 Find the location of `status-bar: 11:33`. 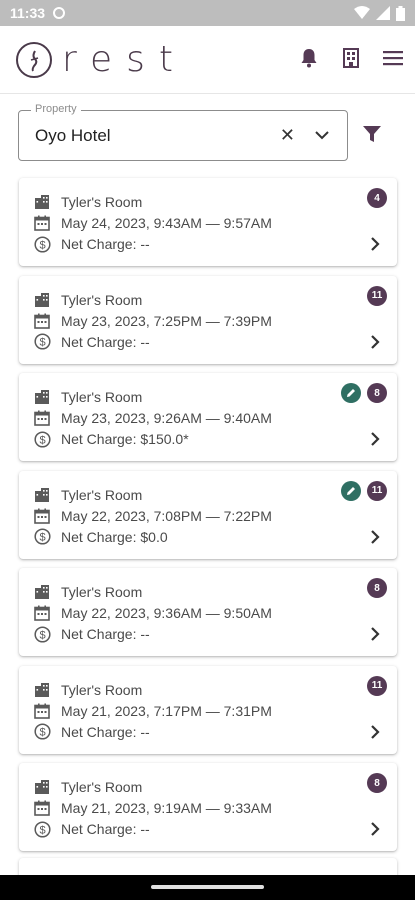

status-bar: 11:33 is located at coordinates (207, 13).